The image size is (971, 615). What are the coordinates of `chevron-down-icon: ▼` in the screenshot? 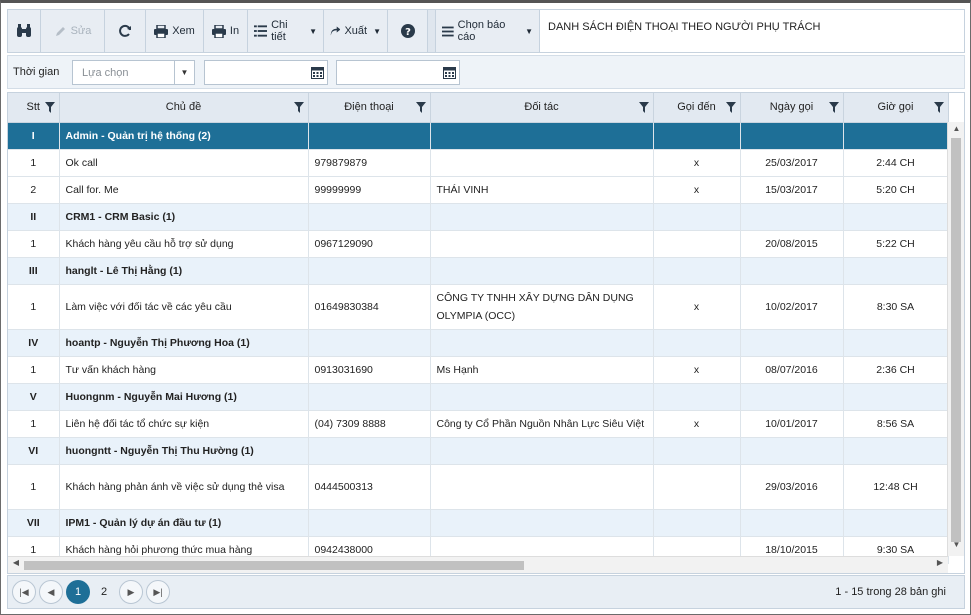 It's located at (184, 72).